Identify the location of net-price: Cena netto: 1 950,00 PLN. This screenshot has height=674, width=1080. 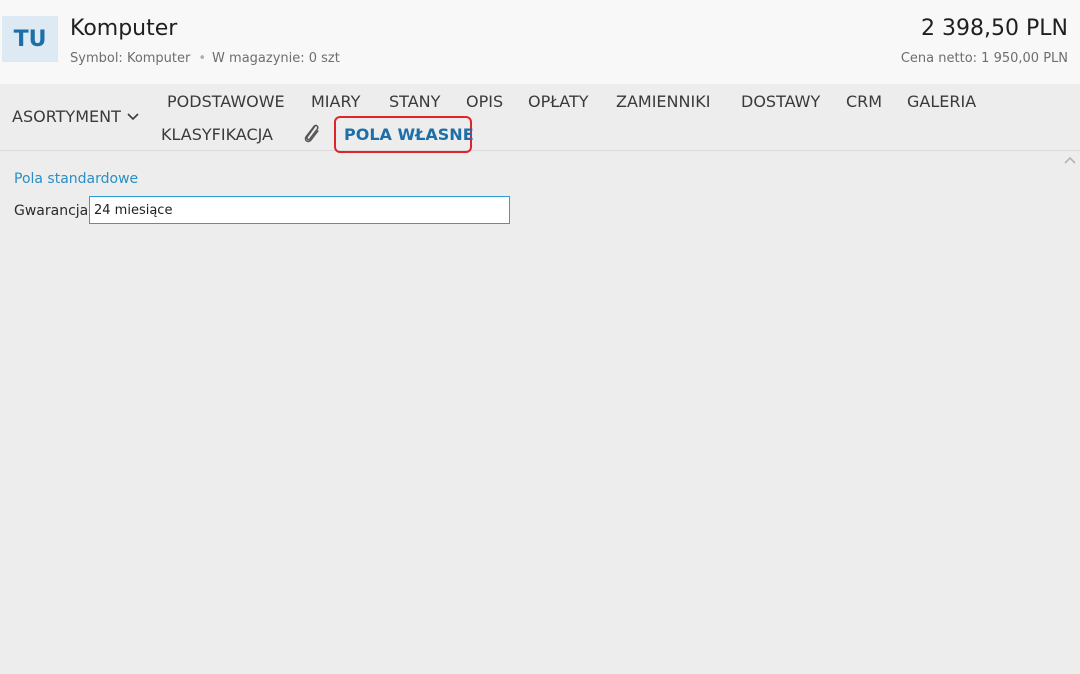
(984, 58).